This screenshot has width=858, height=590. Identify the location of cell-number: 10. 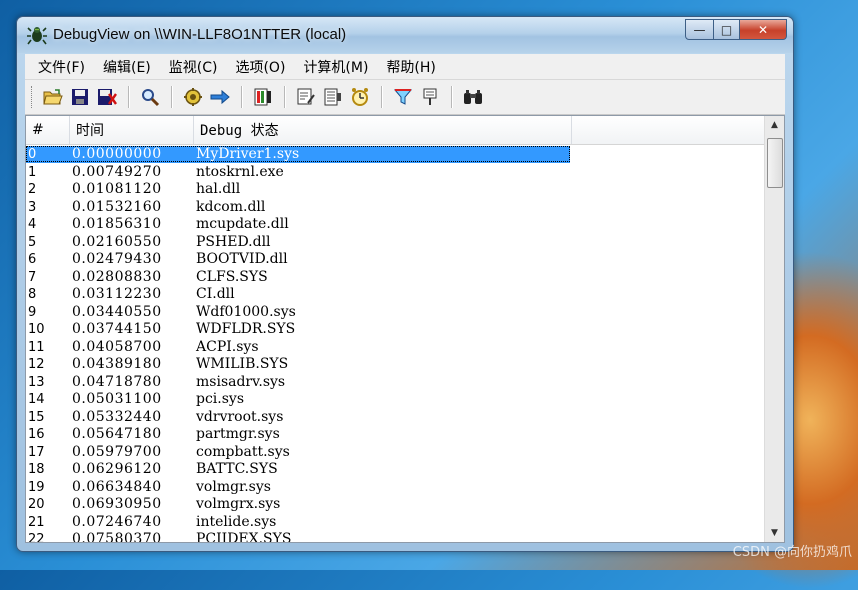
(36, 329).